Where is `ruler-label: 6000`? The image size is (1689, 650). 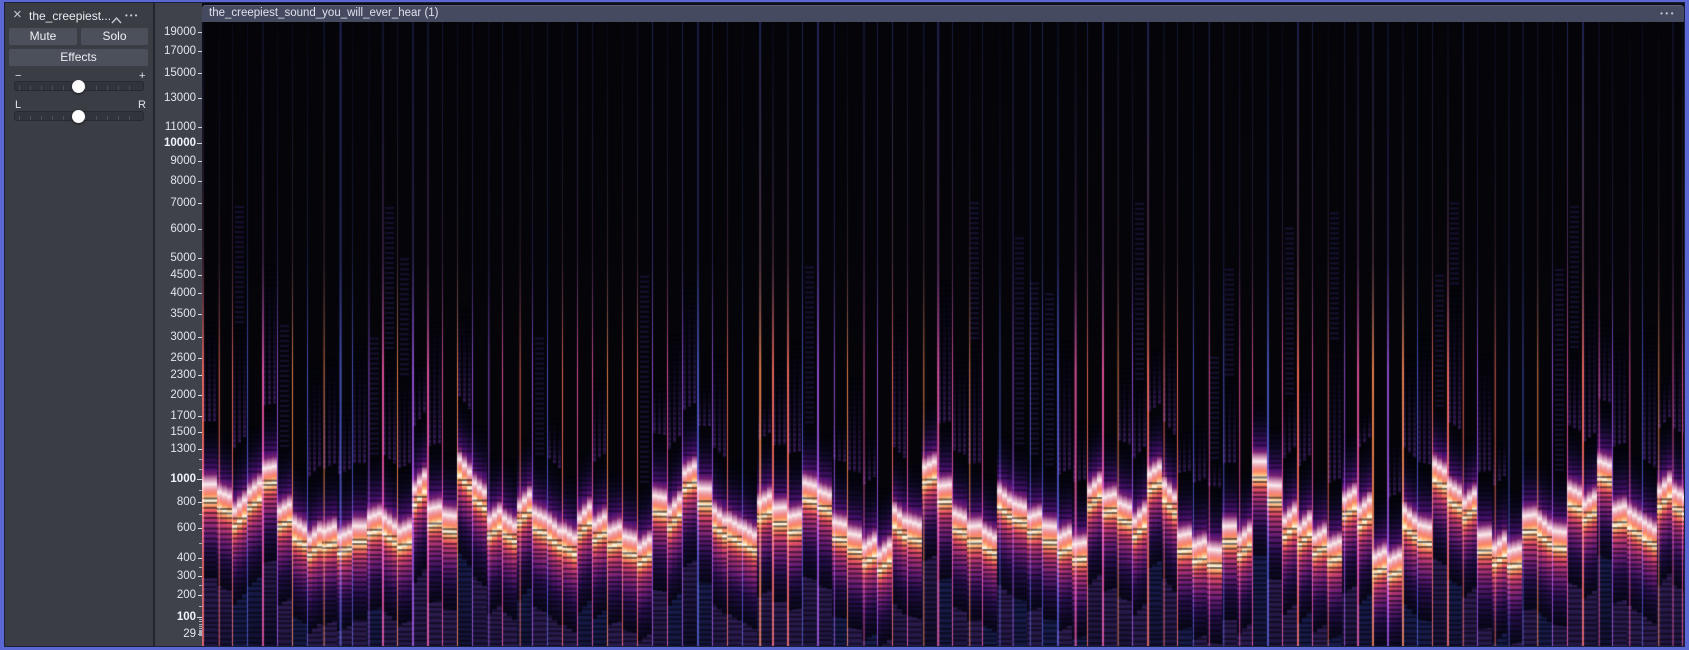 ruler-label: 6000 is located at coordinates (183, 228).